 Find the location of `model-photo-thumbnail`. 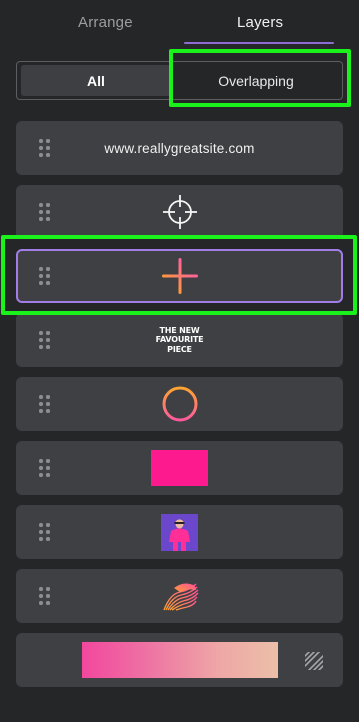

model-photo-thumbnail is located at coordinates (179, 532).